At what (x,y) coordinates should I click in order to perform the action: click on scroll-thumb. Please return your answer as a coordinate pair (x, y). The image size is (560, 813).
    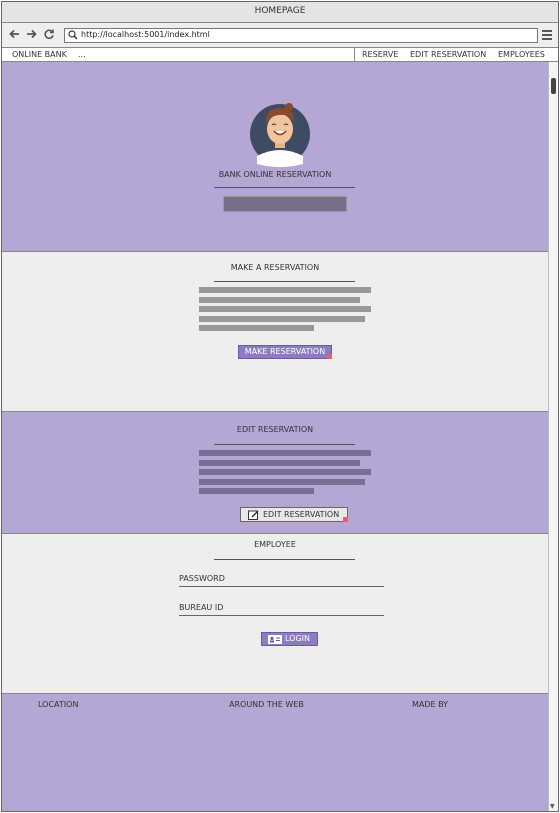
    Looking at the image, I should click on (553, 86).